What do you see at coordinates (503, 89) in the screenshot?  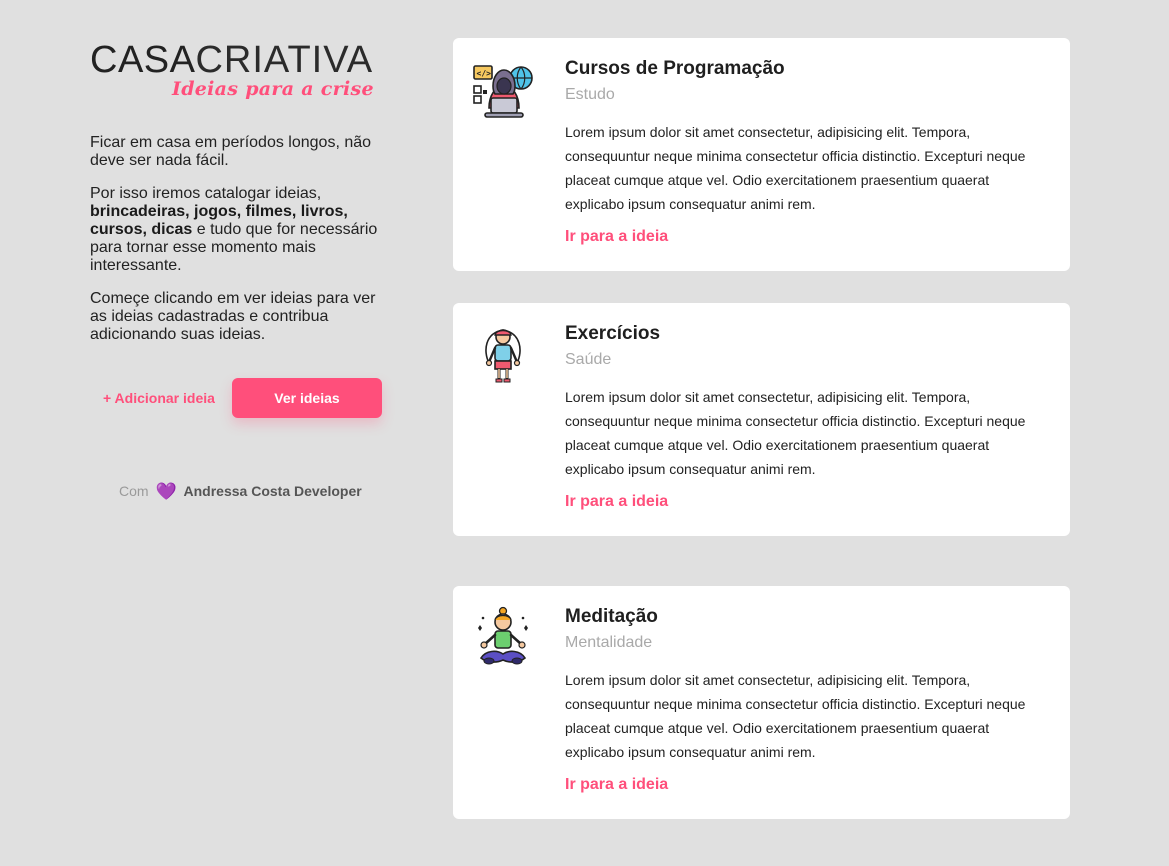 I see `programmer-icon: </>` at bounding box center [503, 89].